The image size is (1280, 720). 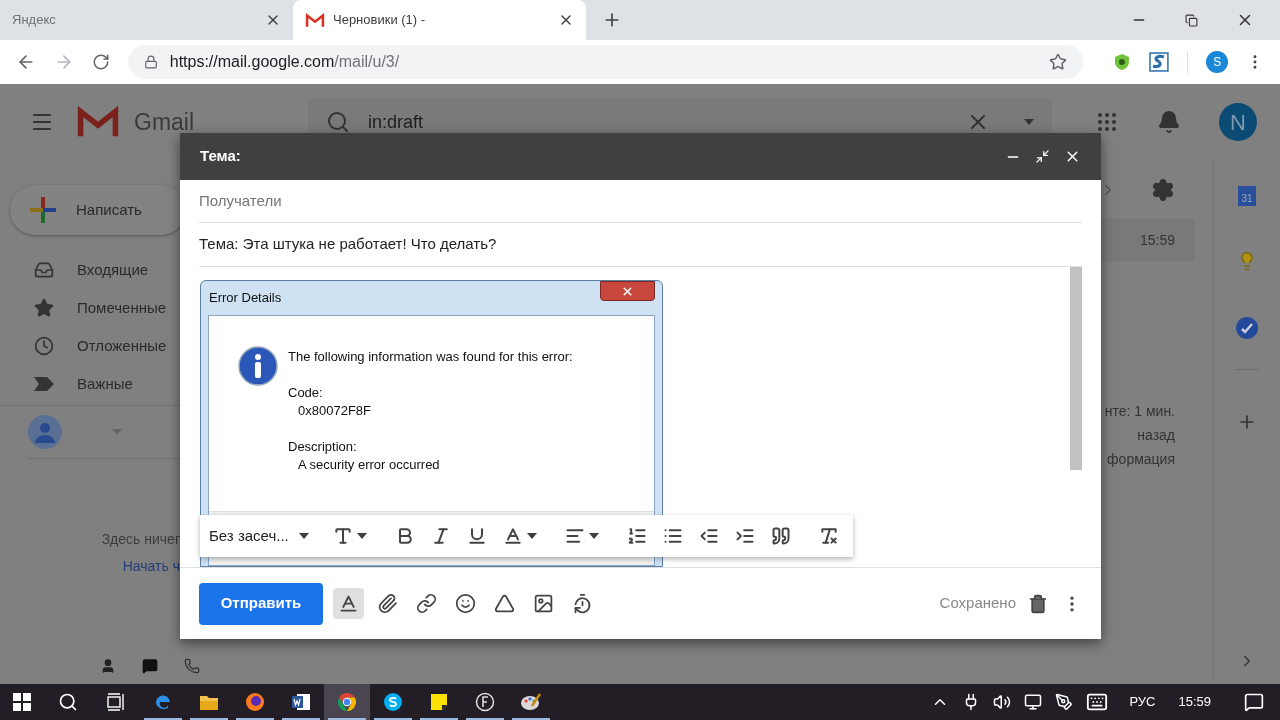 I want to click on lock-clock-icon, so click(x=582, y=603).